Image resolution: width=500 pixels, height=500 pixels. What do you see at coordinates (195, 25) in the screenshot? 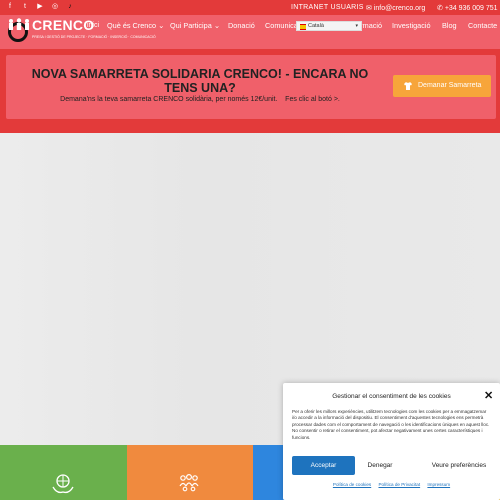
I see `nav-item-qui-participa: Qui Participa ⌄` at bounding box center [195, 25].